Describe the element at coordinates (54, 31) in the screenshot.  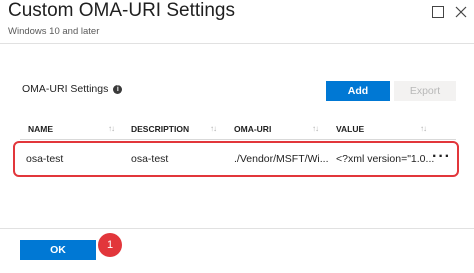
I see `dialog-subtitle: Windows 10 and later` at that location.